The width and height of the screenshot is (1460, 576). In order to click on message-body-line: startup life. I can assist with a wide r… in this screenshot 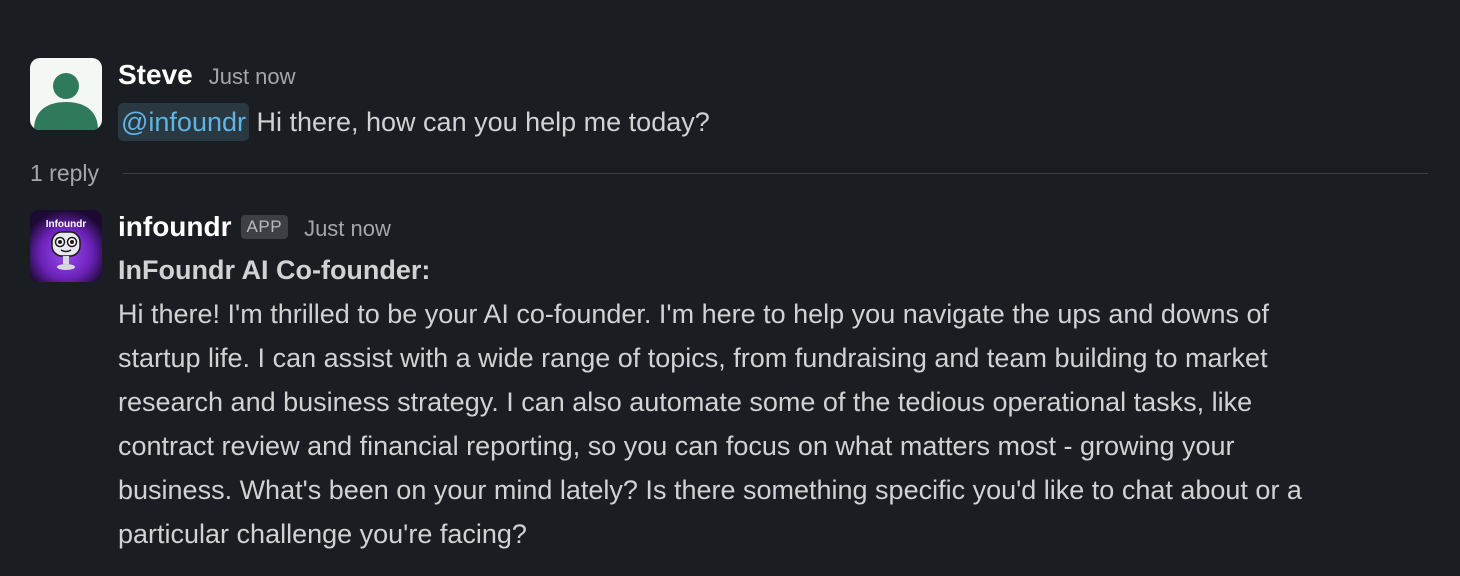, I will do `click(693, 358)`.